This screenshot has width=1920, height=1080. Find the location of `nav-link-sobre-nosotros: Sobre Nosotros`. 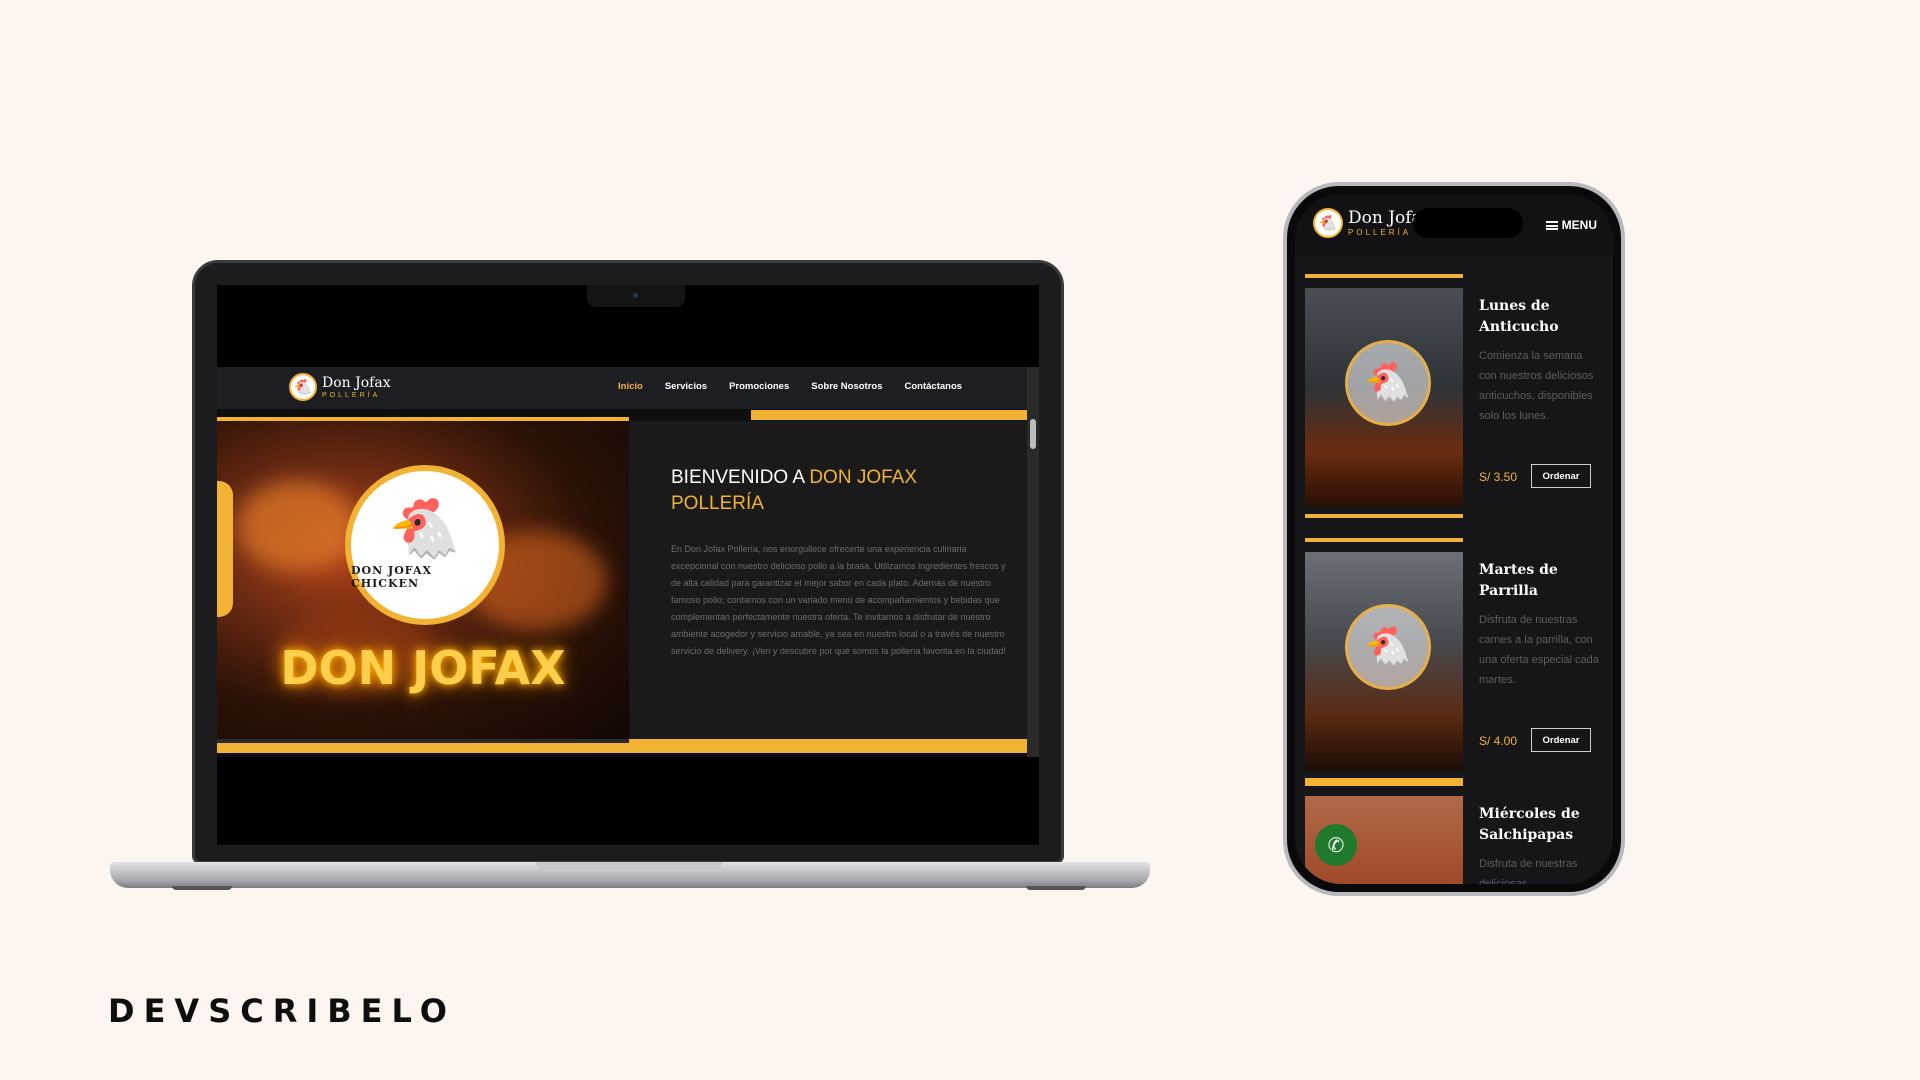

nav-link-sobre-nosotros: Sobre Nosotros is located at coordinates (846, 386).